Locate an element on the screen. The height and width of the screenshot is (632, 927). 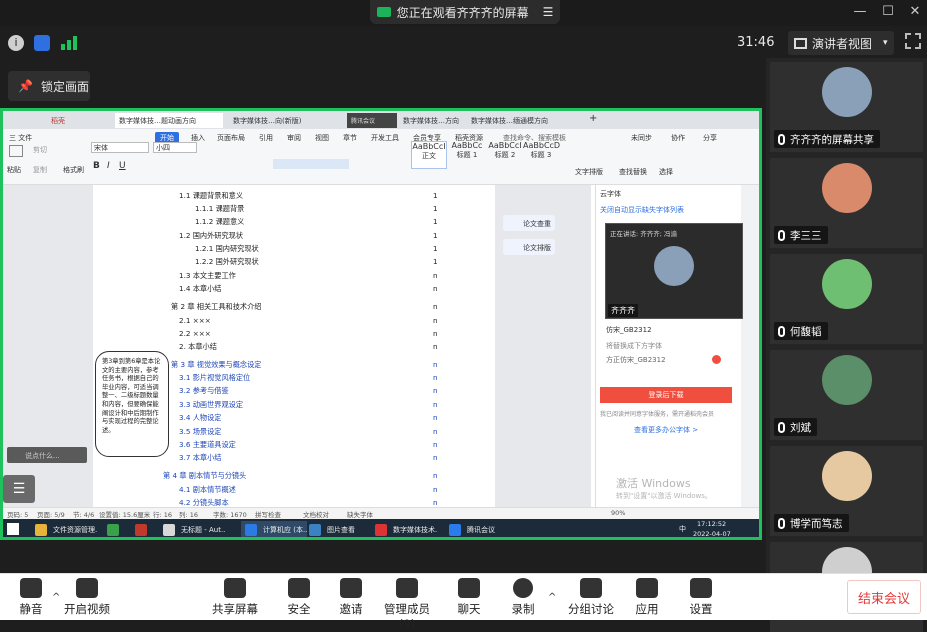
toc-entry: 2.1 ××× n is located at coordinates (349, 320).